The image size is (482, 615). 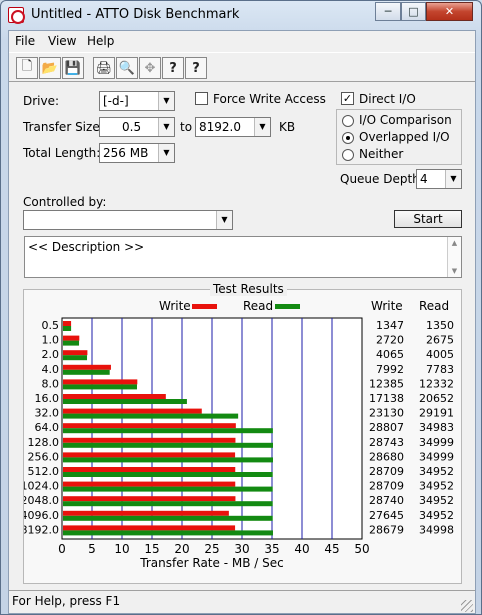 I want to click on y-tick-label: 512.0, so click(x=44, y=471).